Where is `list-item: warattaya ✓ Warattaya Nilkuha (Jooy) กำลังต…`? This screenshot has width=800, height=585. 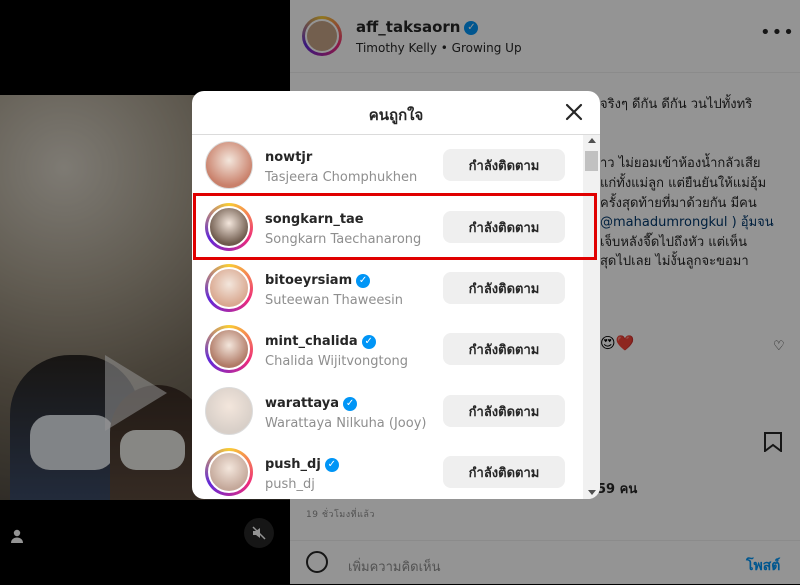
list-item: warattaya ✓ Warattaya Nilkuha (Jooy) กำลังต… is located at coordinates (388, 411).